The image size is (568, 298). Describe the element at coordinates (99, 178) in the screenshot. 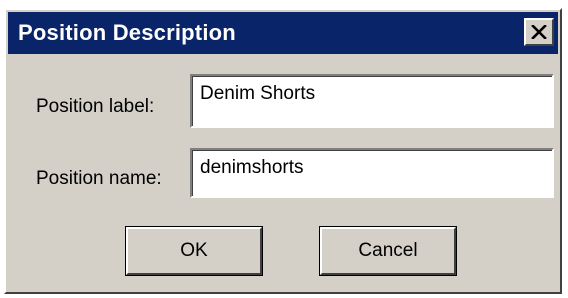

I see `position-name-caption: Position name:` at that location.